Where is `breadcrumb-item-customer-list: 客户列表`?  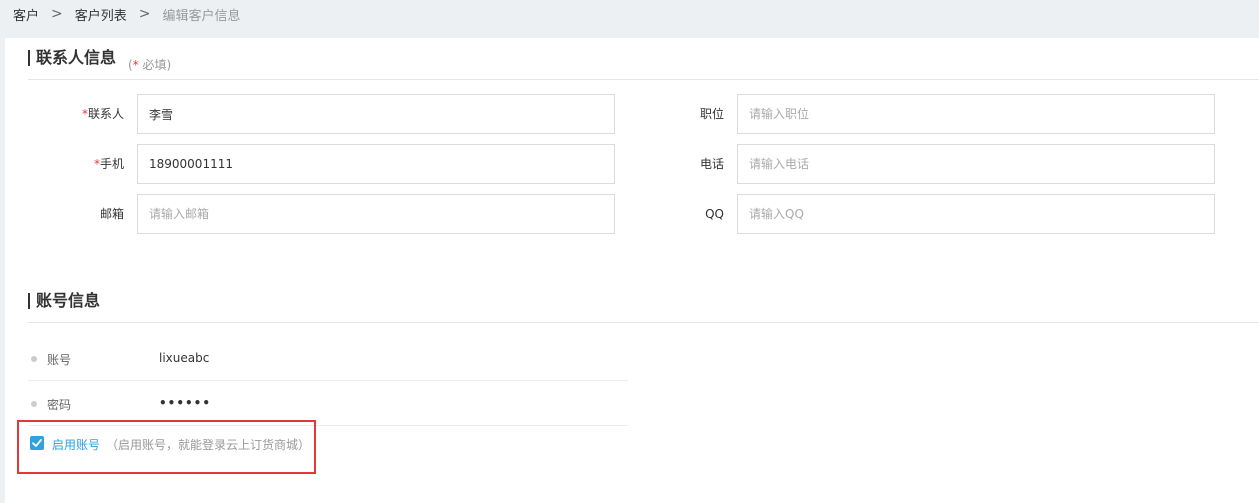
breadcrumb-item-customer-list: 客户列表 is located at coordinates (101, 14).